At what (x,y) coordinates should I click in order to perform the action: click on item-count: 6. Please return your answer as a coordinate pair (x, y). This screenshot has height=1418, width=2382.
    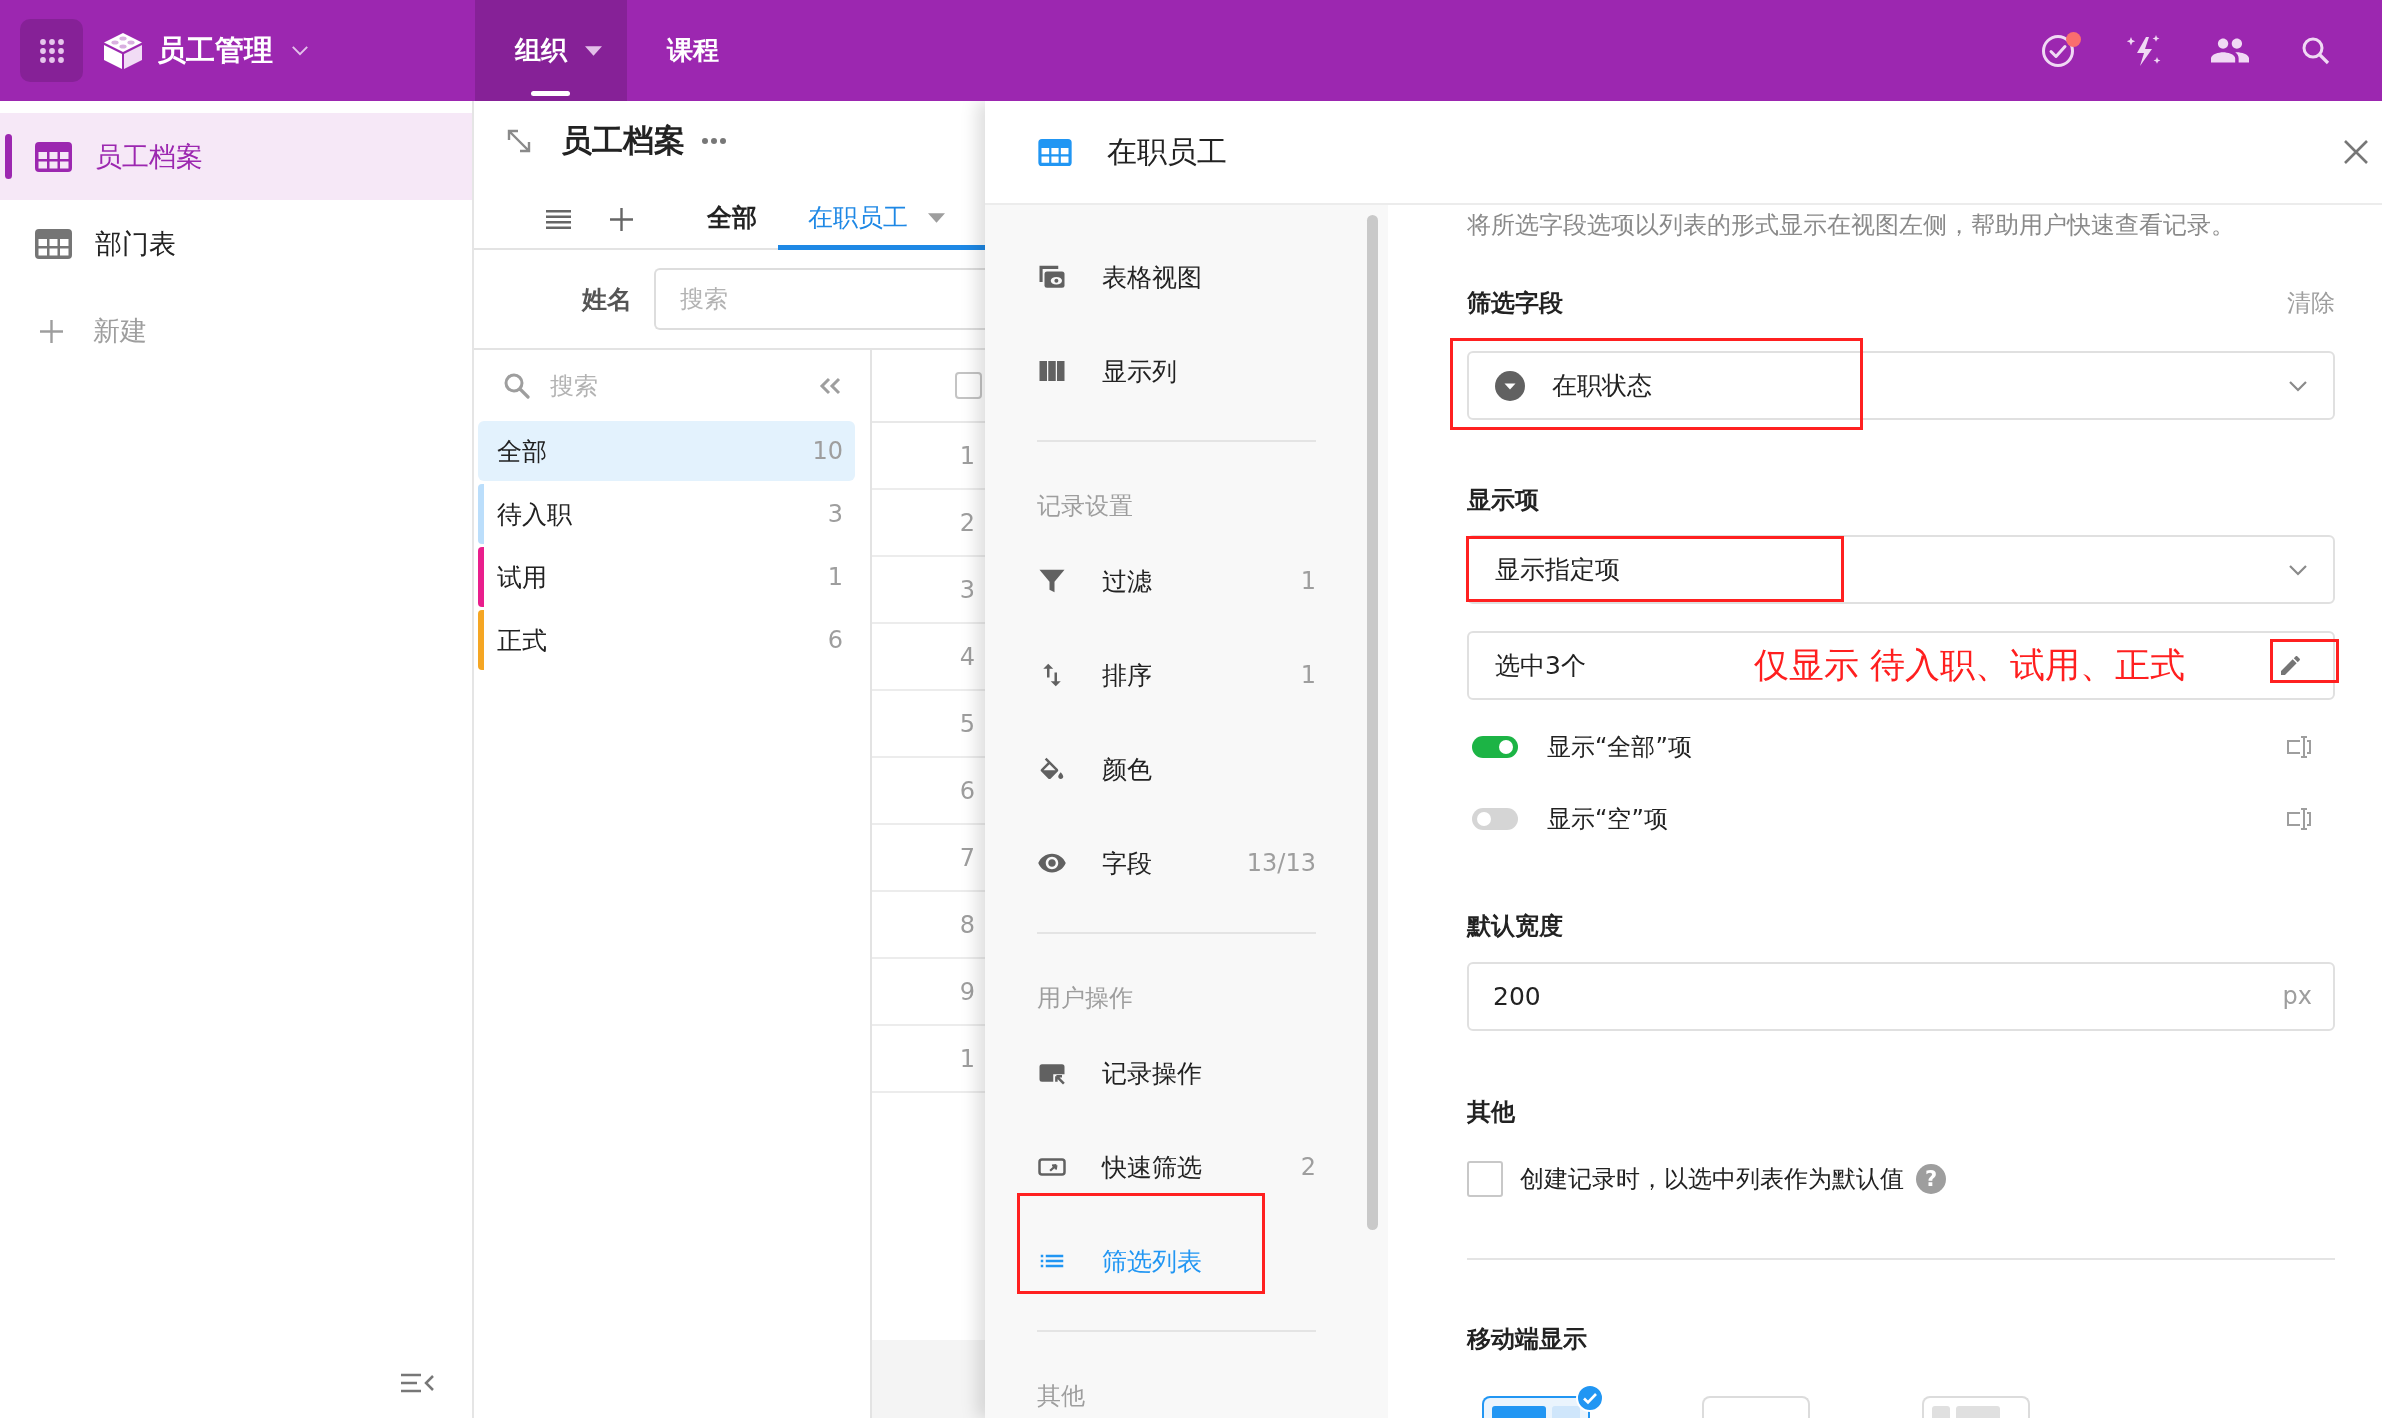
    Looking at the image, I should click on (835, 640).